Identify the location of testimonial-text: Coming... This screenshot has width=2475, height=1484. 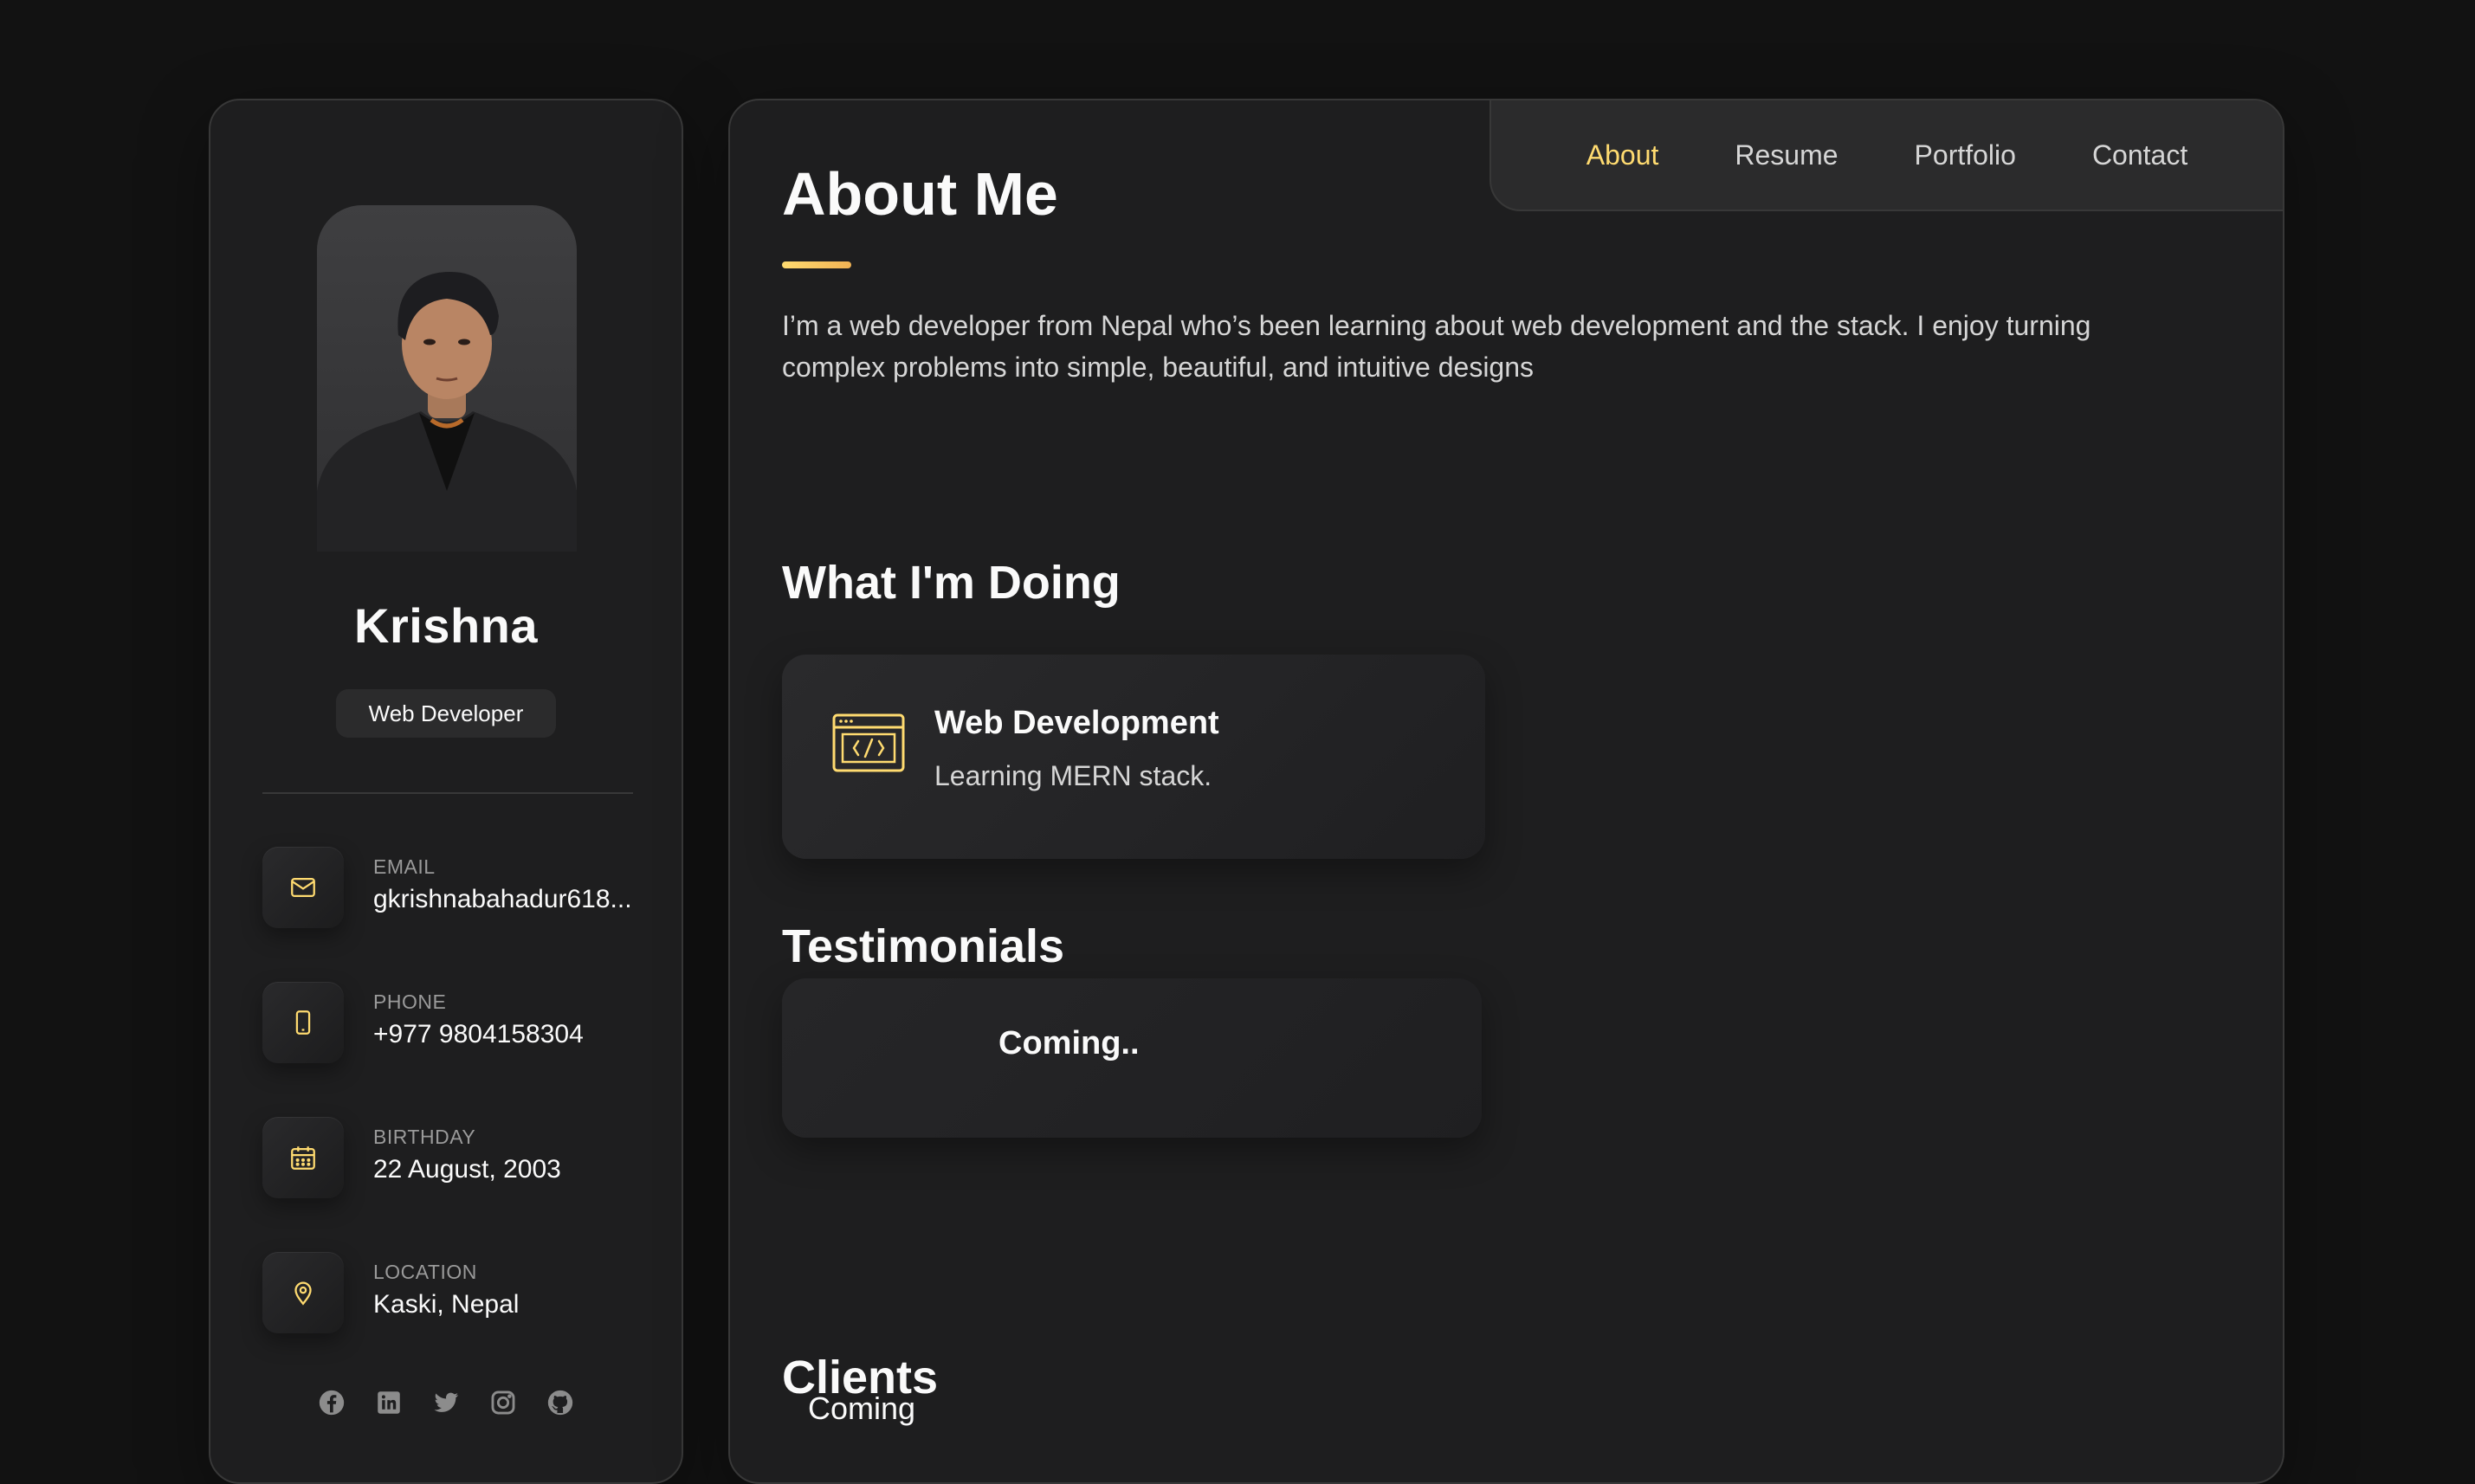
(1069, 1043).